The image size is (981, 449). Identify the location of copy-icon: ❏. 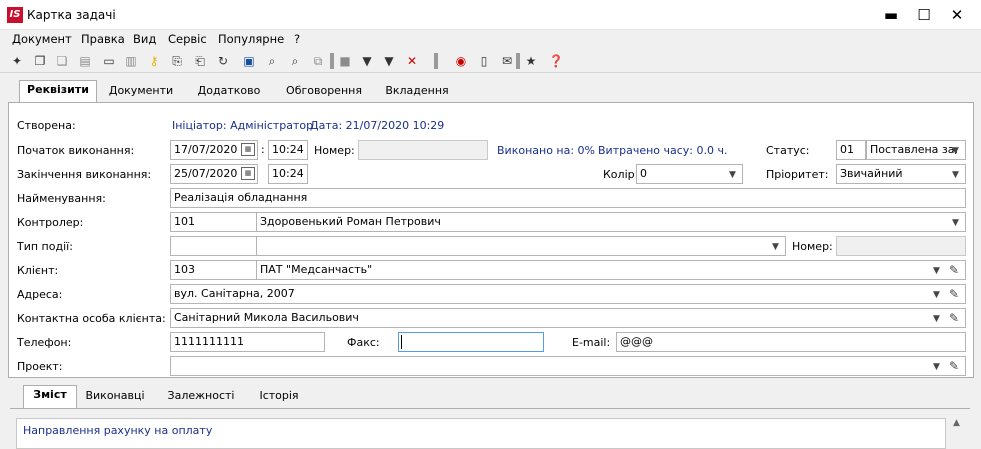
(62, 61).